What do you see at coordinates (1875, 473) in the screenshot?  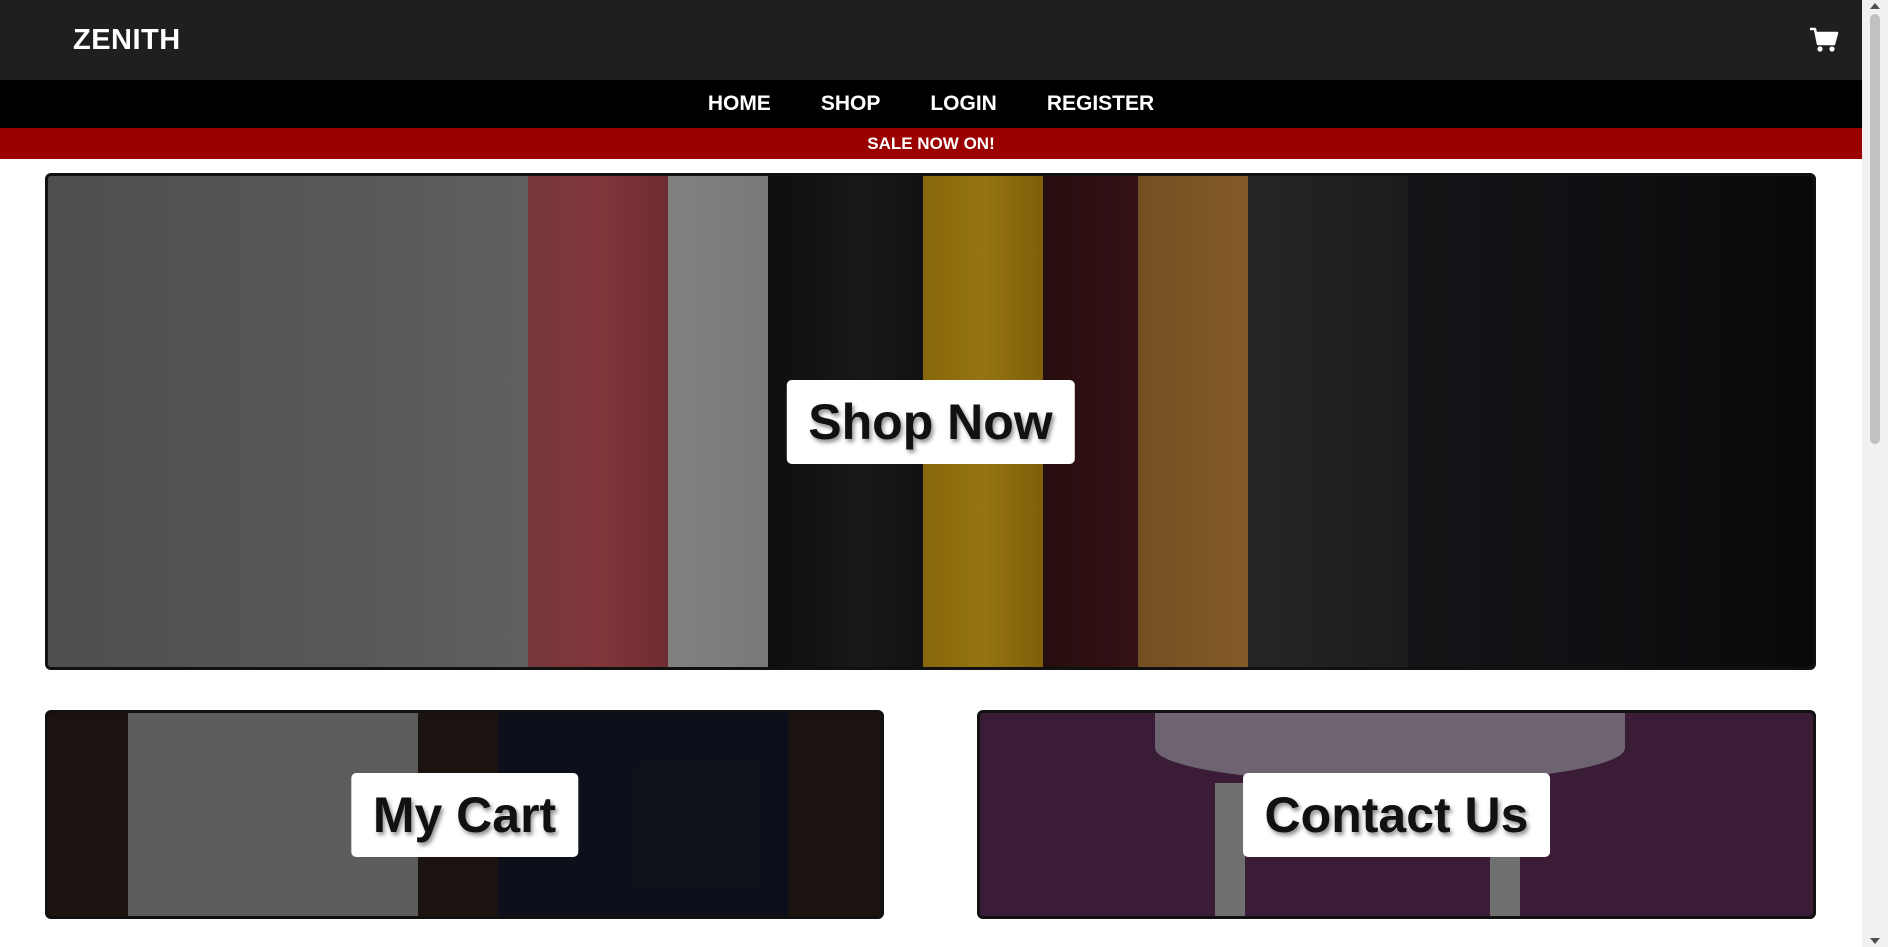 I see `vertical-scrollbar` at bounding box center [1875, 473].